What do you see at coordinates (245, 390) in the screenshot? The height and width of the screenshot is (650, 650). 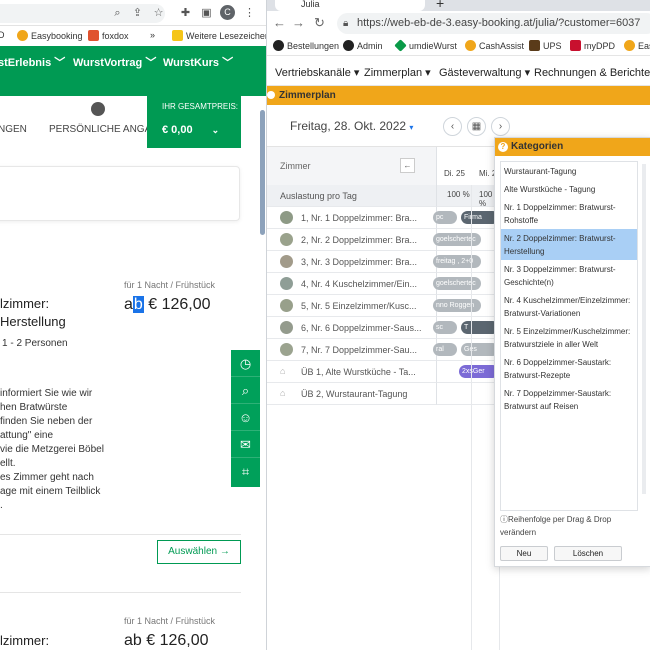 I see `search-icon: ⌕` at bounding box center [245, 390].